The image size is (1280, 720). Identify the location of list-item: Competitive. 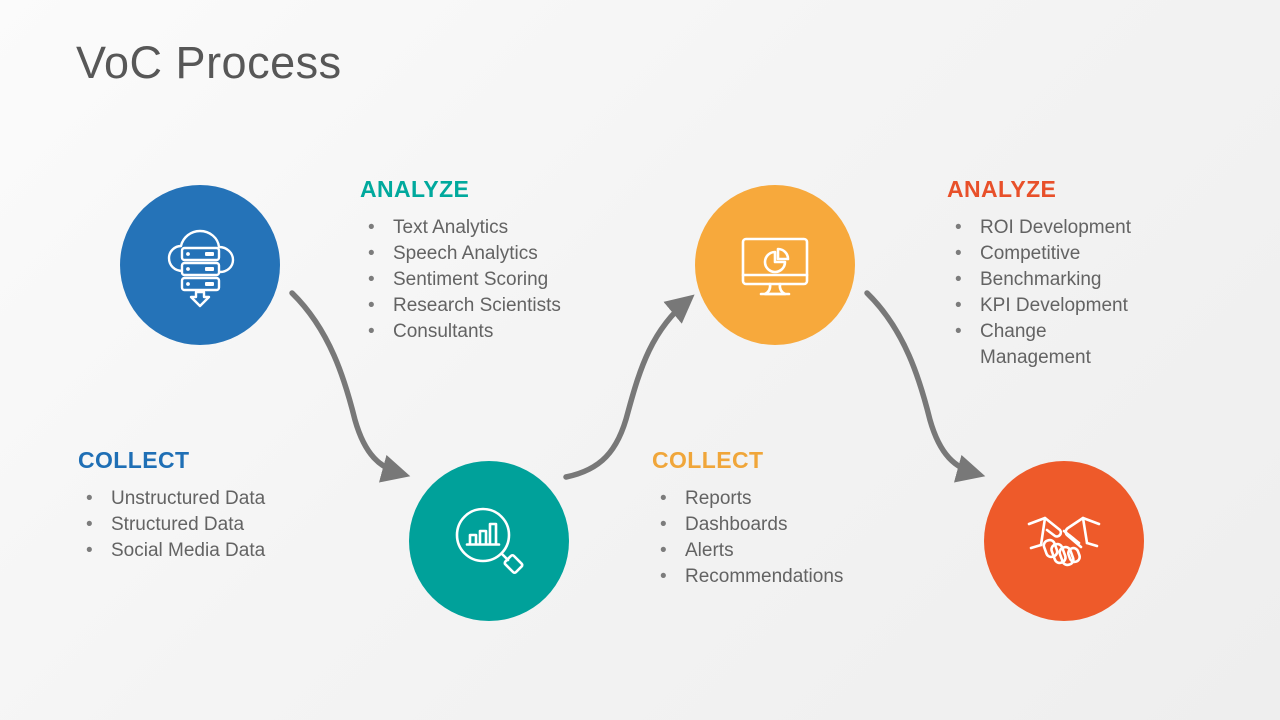
(1077, 254).